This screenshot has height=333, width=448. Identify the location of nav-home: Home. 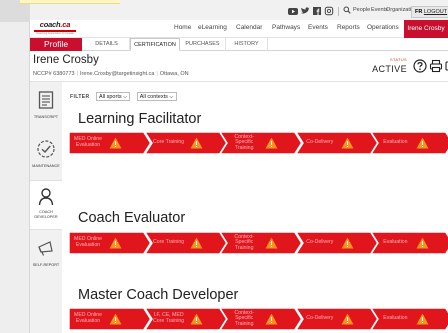
(182, 27).